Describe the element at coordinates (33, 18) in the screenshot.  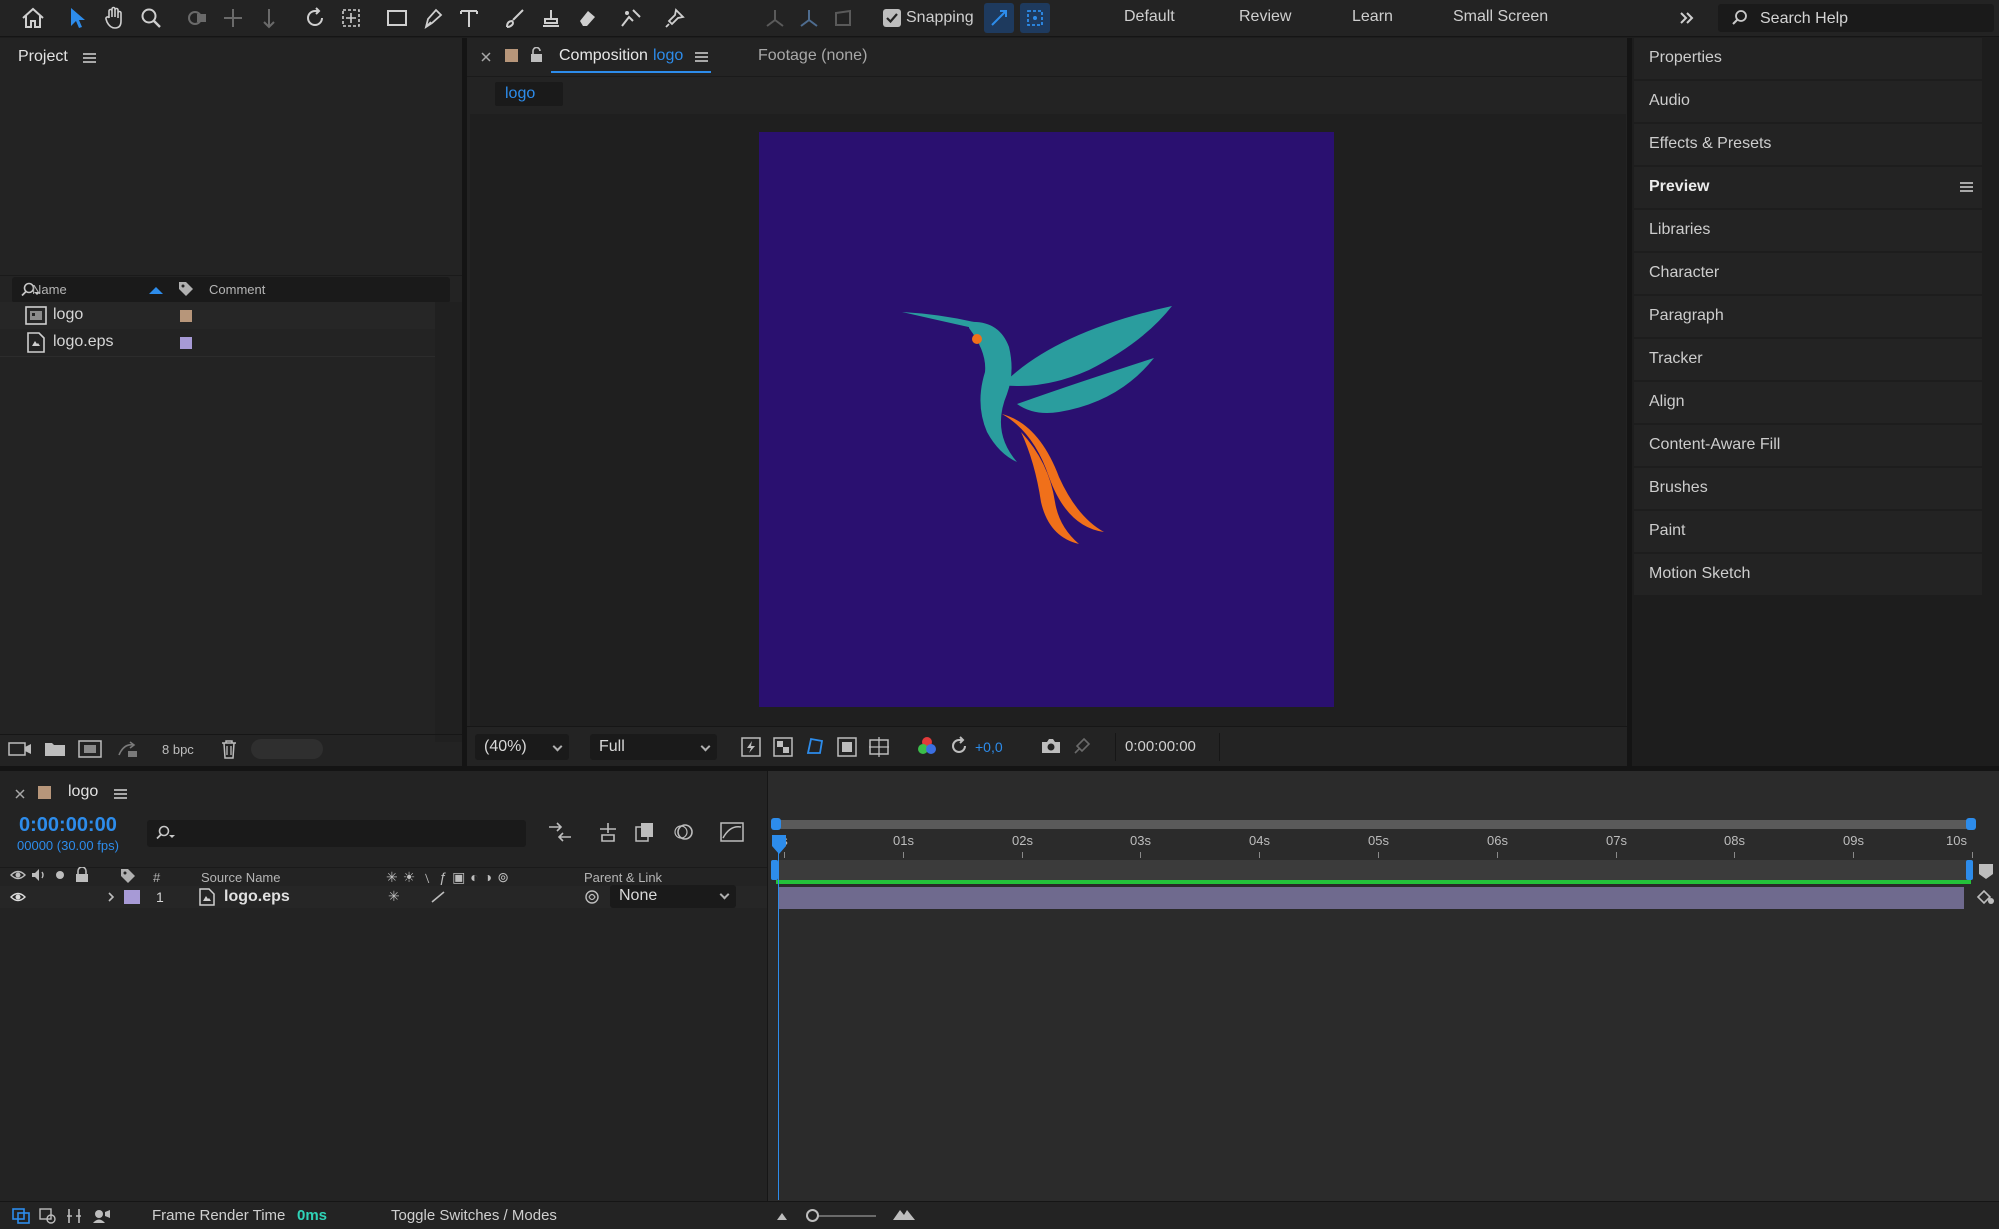
I see `home-icon` at that location.